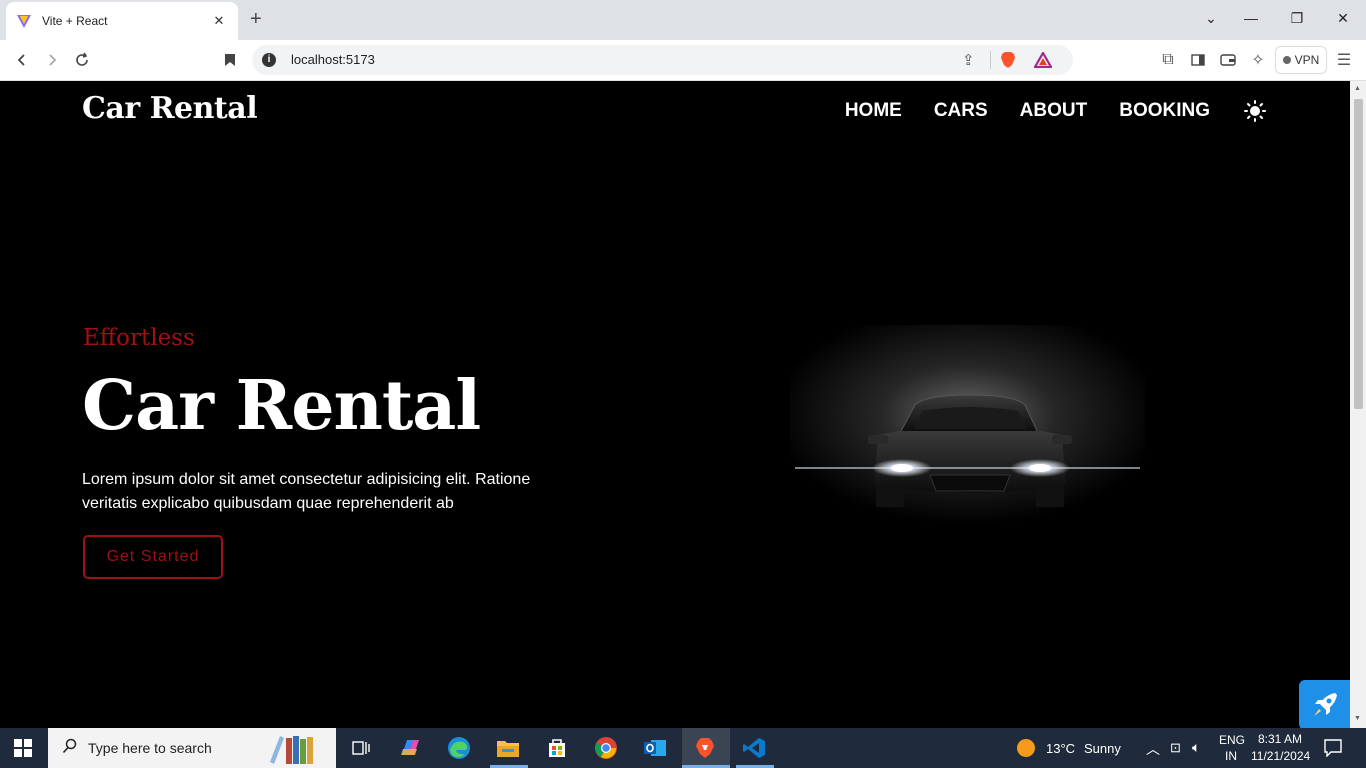 Image resolution: width=1366 pixels, height=768 pixels. What do you see at coordinates (873, 111) in the screenshot?
I see `nav-item-home: HOME` at bounding box center [873, 111].